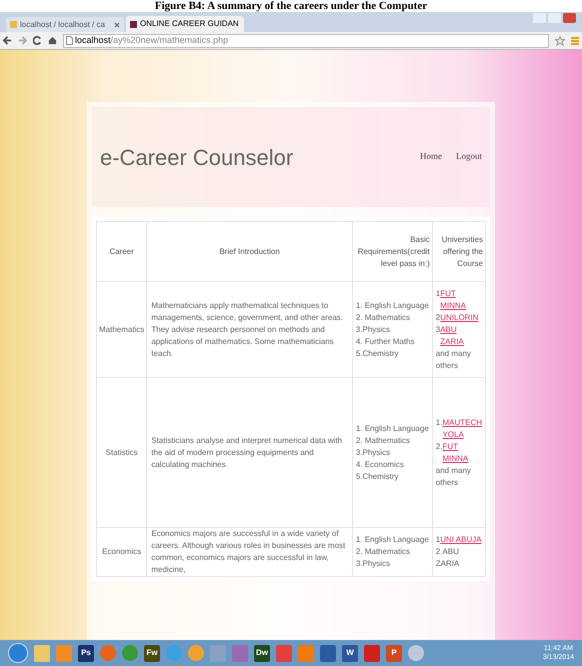  I want to click on app-icon: Ps, so click(86, 653).